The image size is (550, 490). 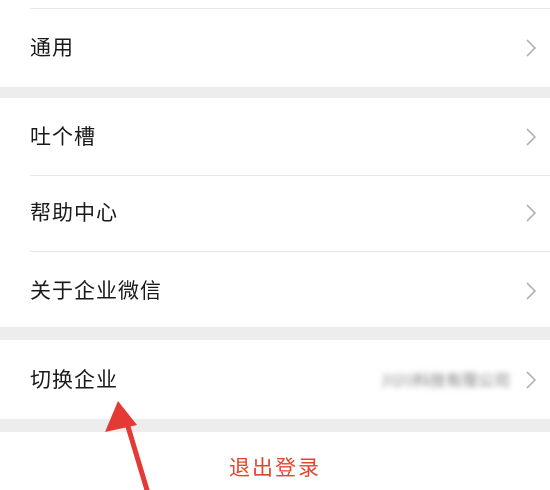 What do you see at coordinates (275, 468) in the screenshot?
I see `logout-button: 退出登录` at bounding box center [275, 468].